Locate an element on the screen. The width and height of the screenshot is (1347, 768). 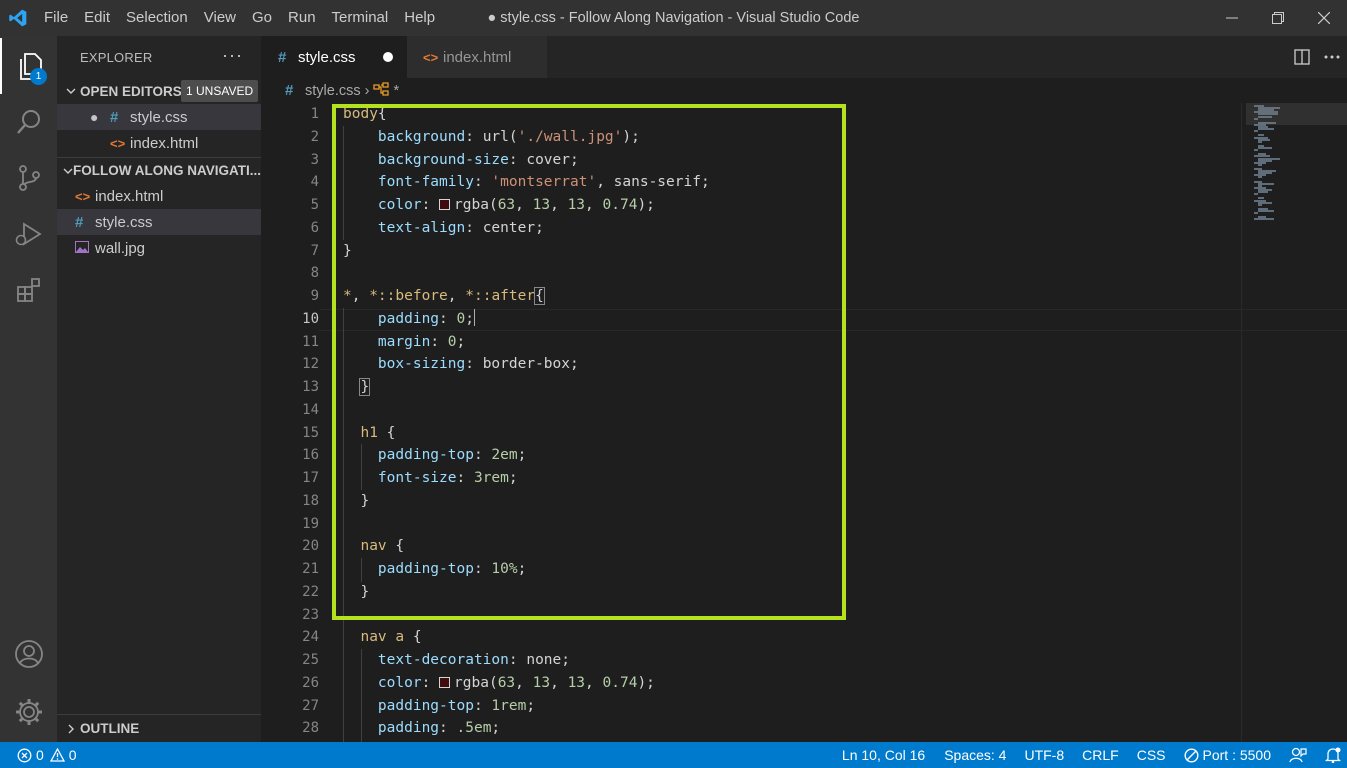
line-number: 17 is located at coordinates (310, 478).